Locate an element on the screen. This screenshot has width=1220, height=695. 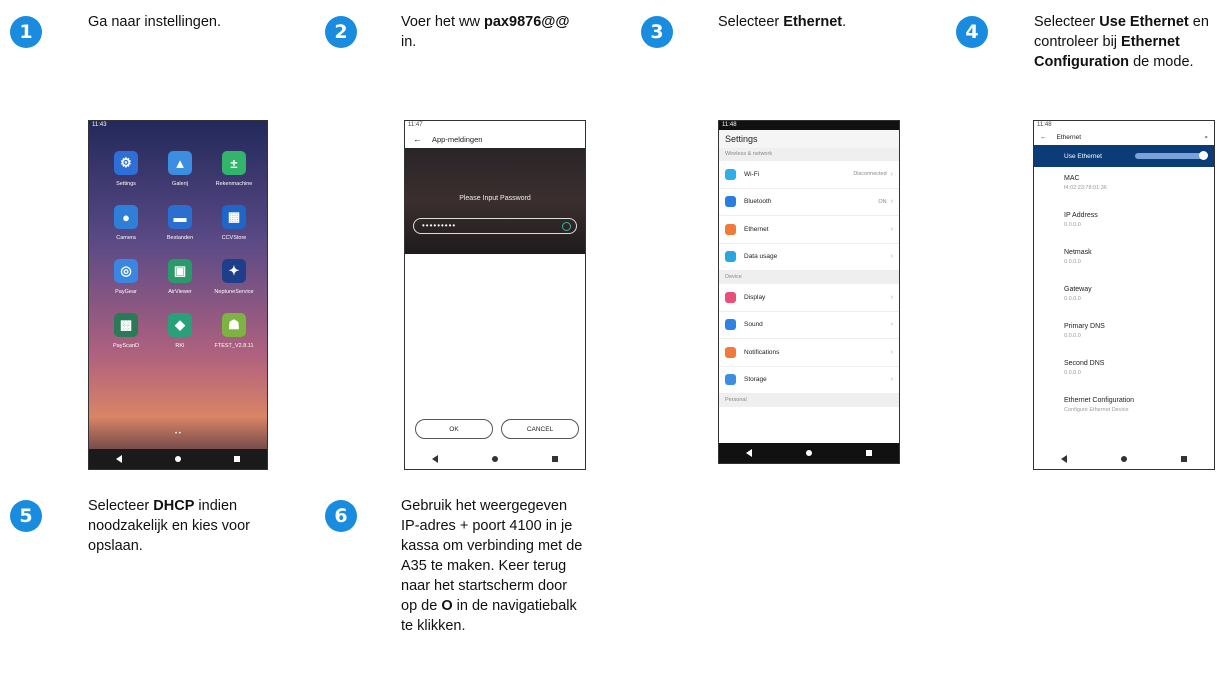
app-paygear: ◎ PayGear is located at coordinates (126, 277).